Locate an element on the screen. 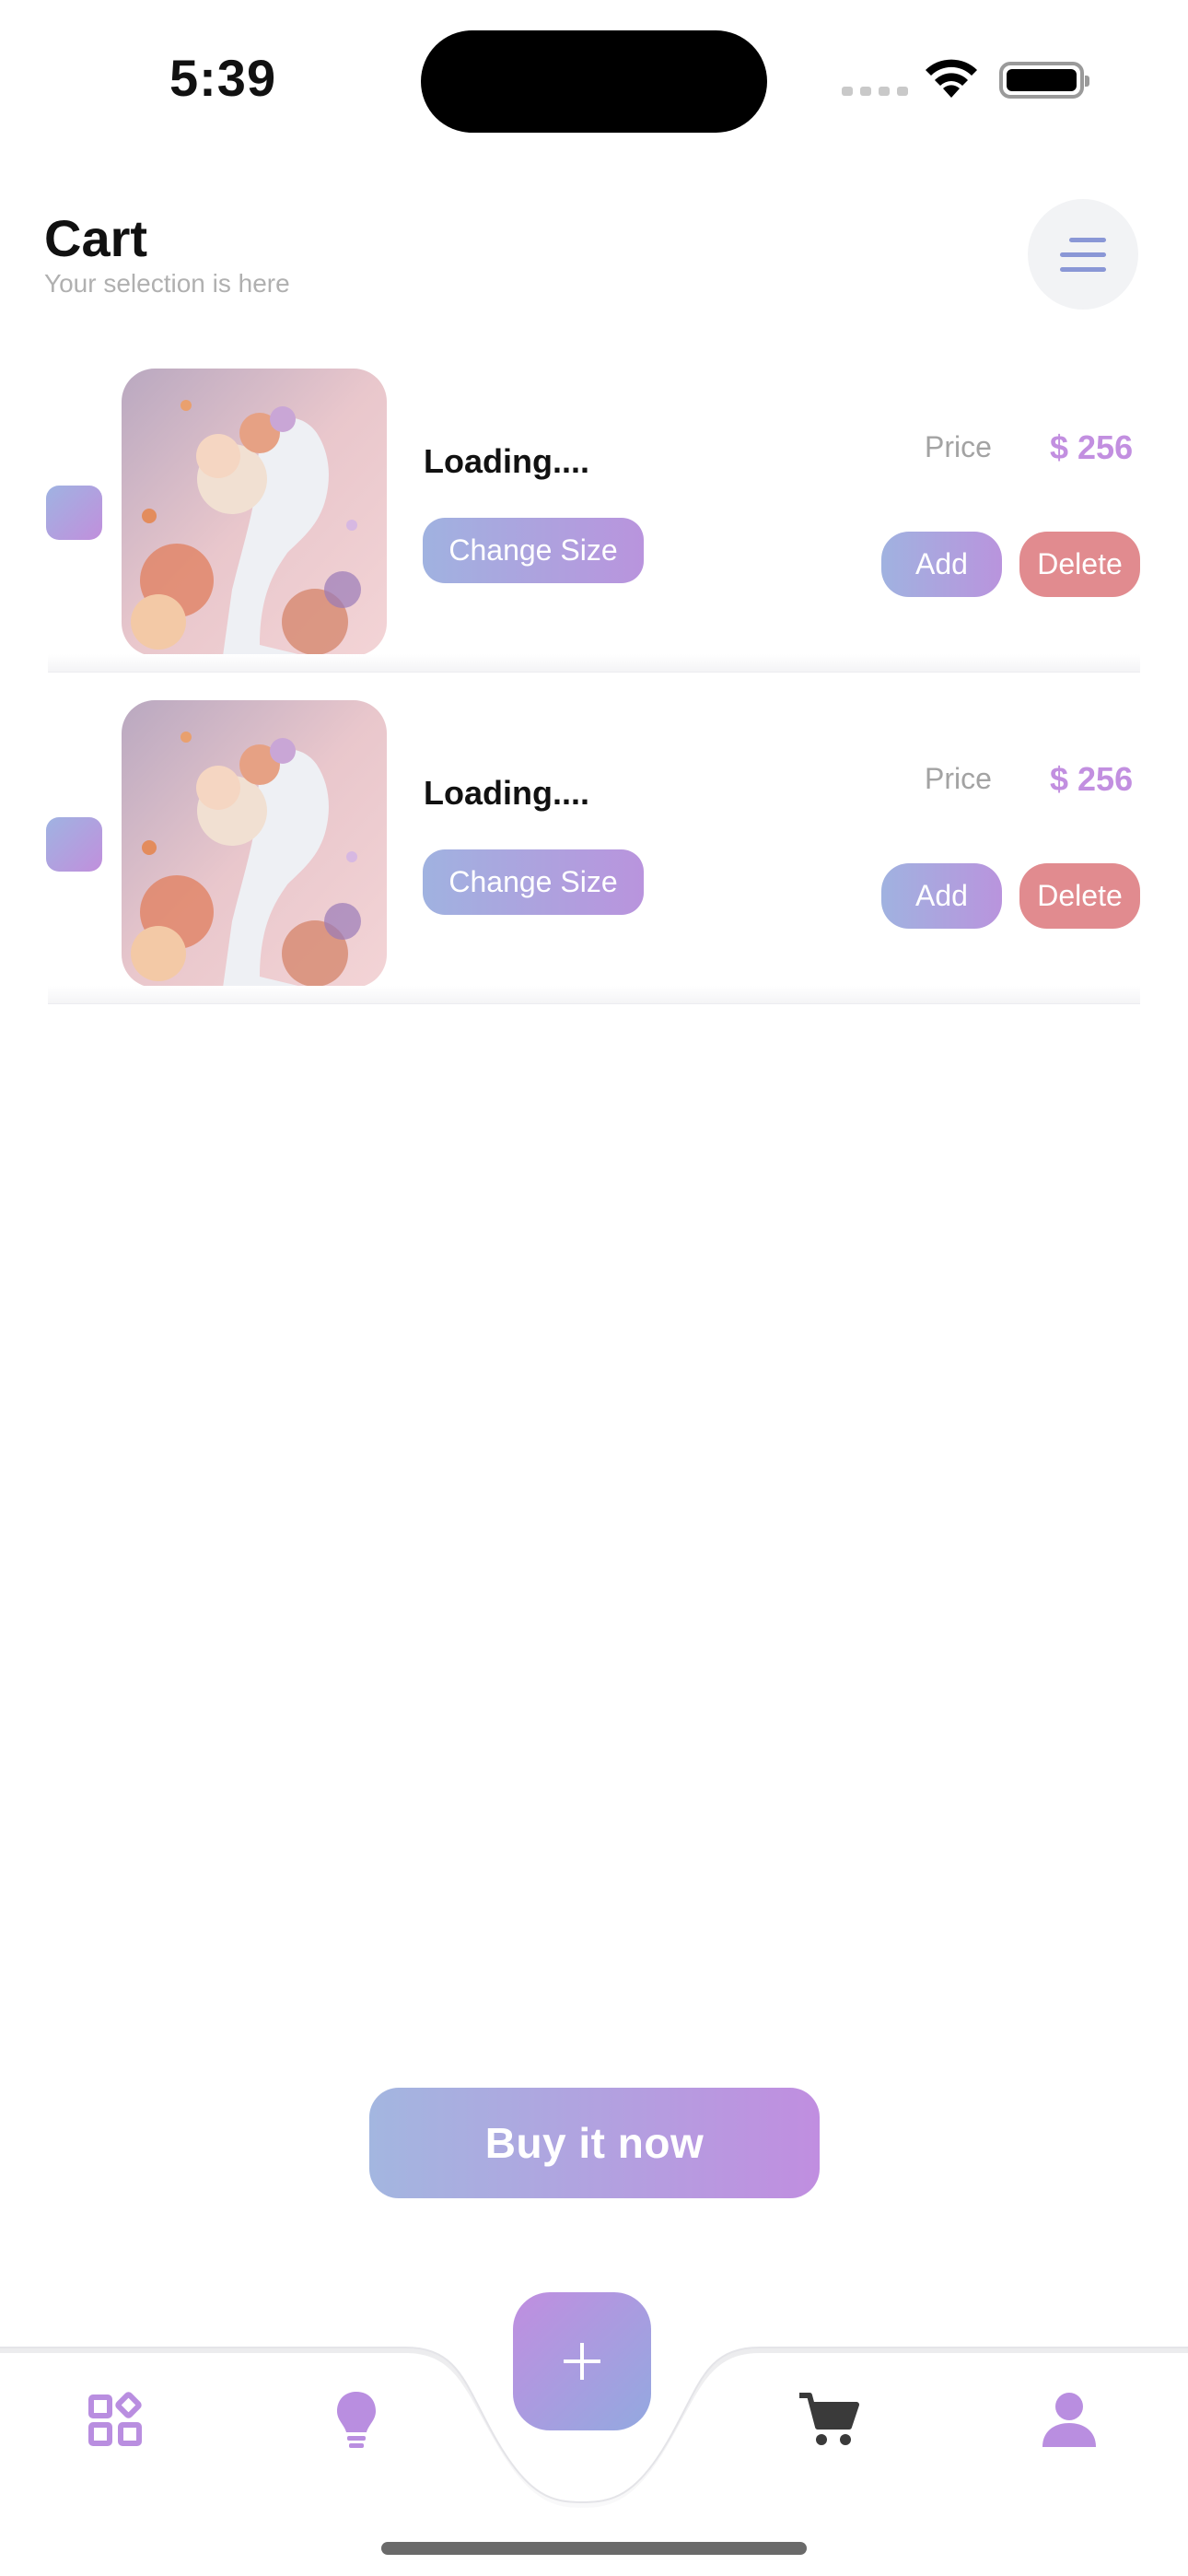  wifi-icon is located at coordinates (951, 78).